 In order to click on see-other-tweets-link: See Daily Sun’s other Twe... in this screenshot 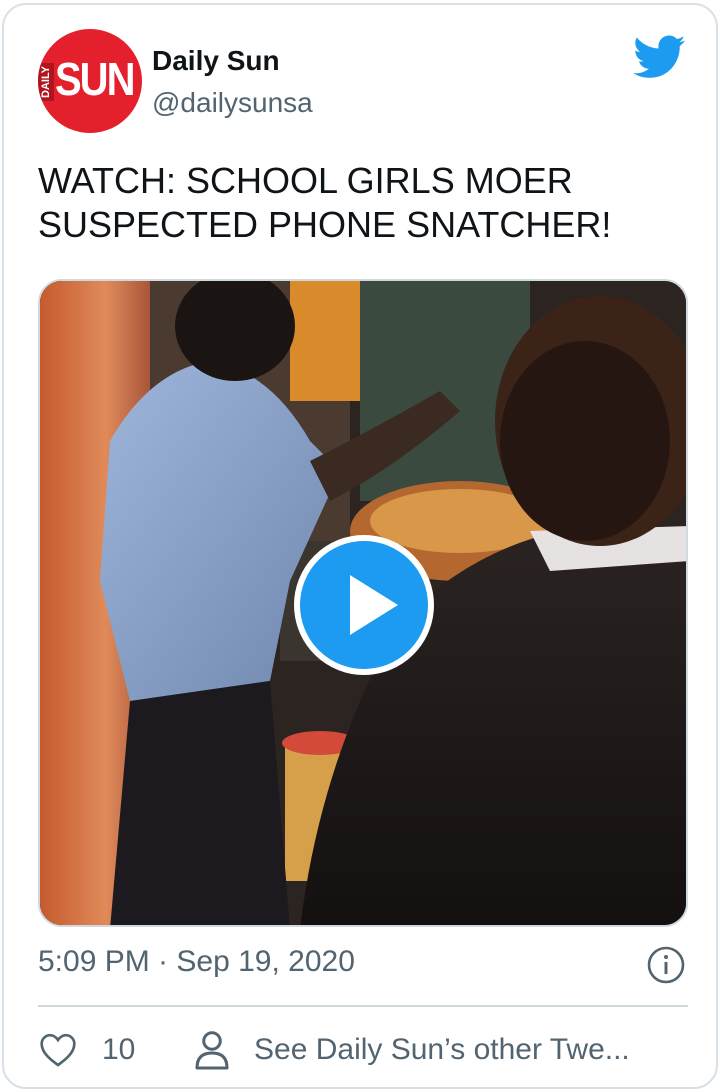, I will do `click(442, 1050)`.